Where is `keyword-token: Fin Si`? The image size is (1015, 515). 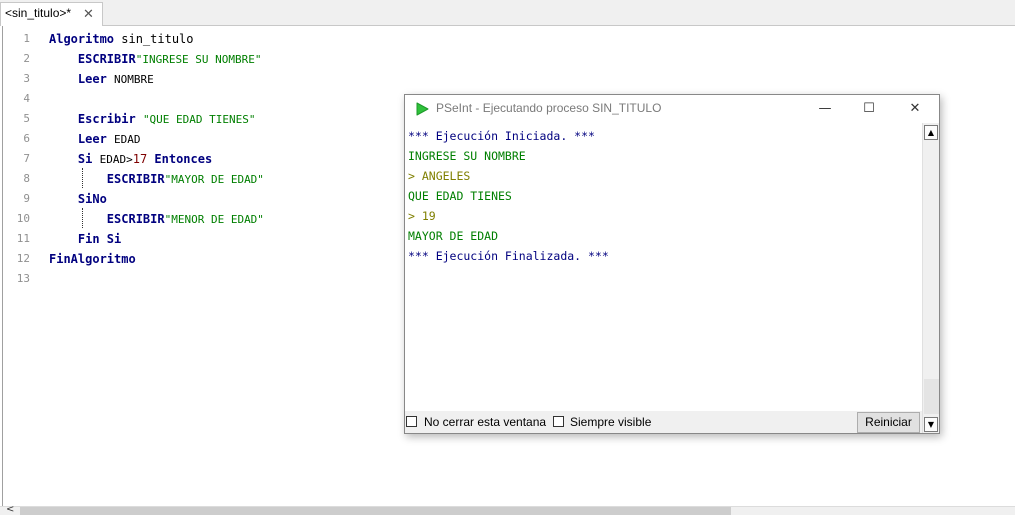 keyword-token: Fin Si is located at coordinates (99, 239).